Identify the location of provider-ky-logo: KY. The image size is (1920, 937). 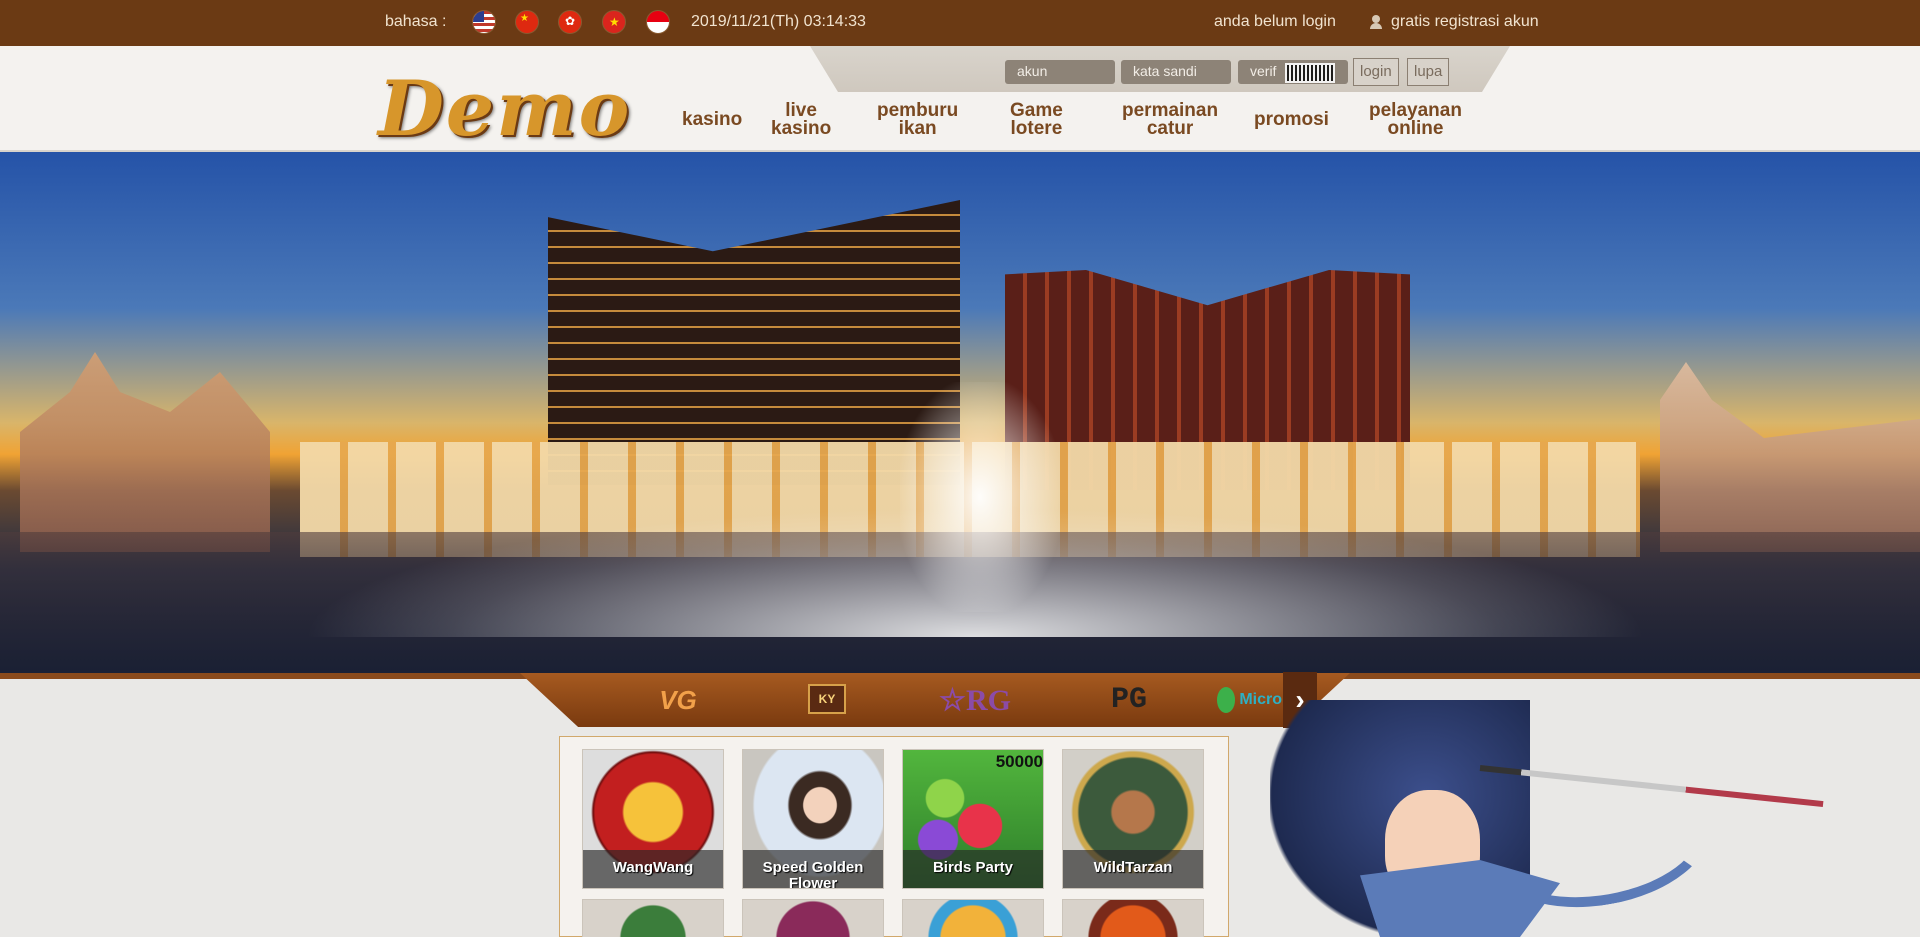
(827, 699).